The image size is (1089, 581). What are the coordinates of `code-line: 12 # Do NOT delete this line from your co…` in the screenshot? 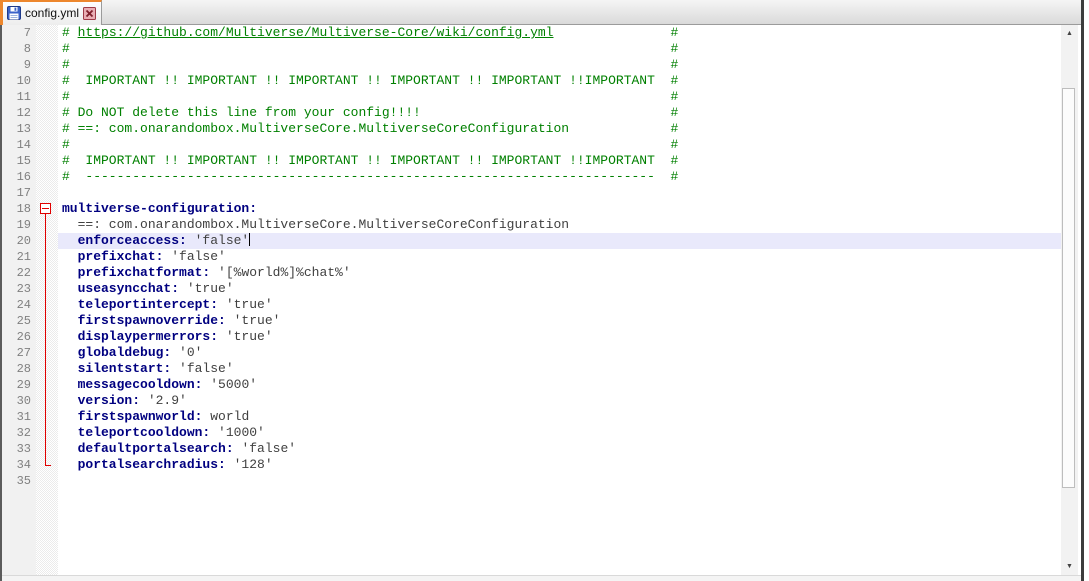 It's located at (531, 113).